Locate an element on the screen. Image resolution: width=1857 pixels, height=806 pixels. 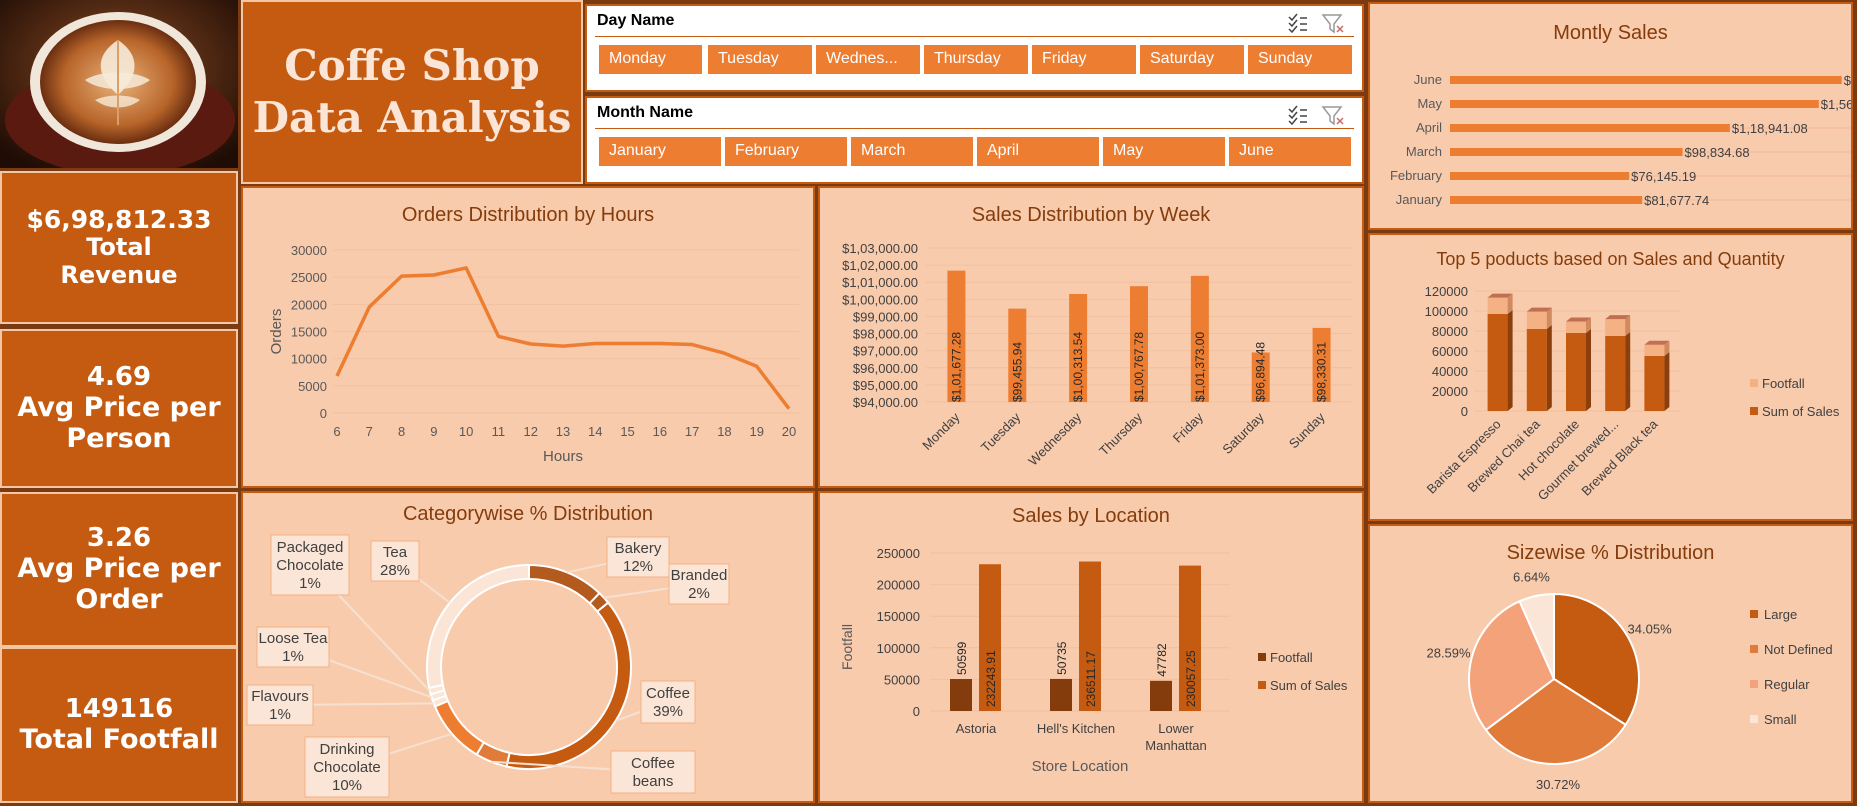
x-tick-label: Saturday is located at coordinates (1243, 433).